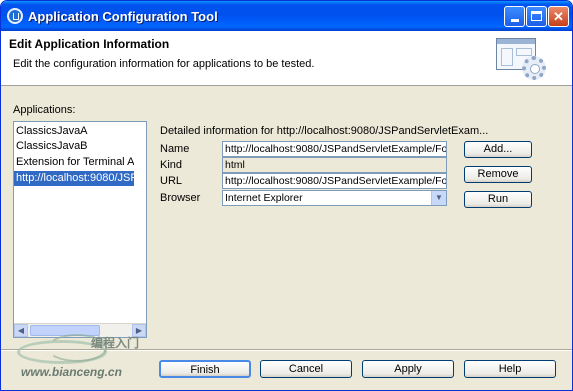  Describe the element at coordinates (438, 198) in the screenshot. I see `chevron-down-icon: ▼` at that location.